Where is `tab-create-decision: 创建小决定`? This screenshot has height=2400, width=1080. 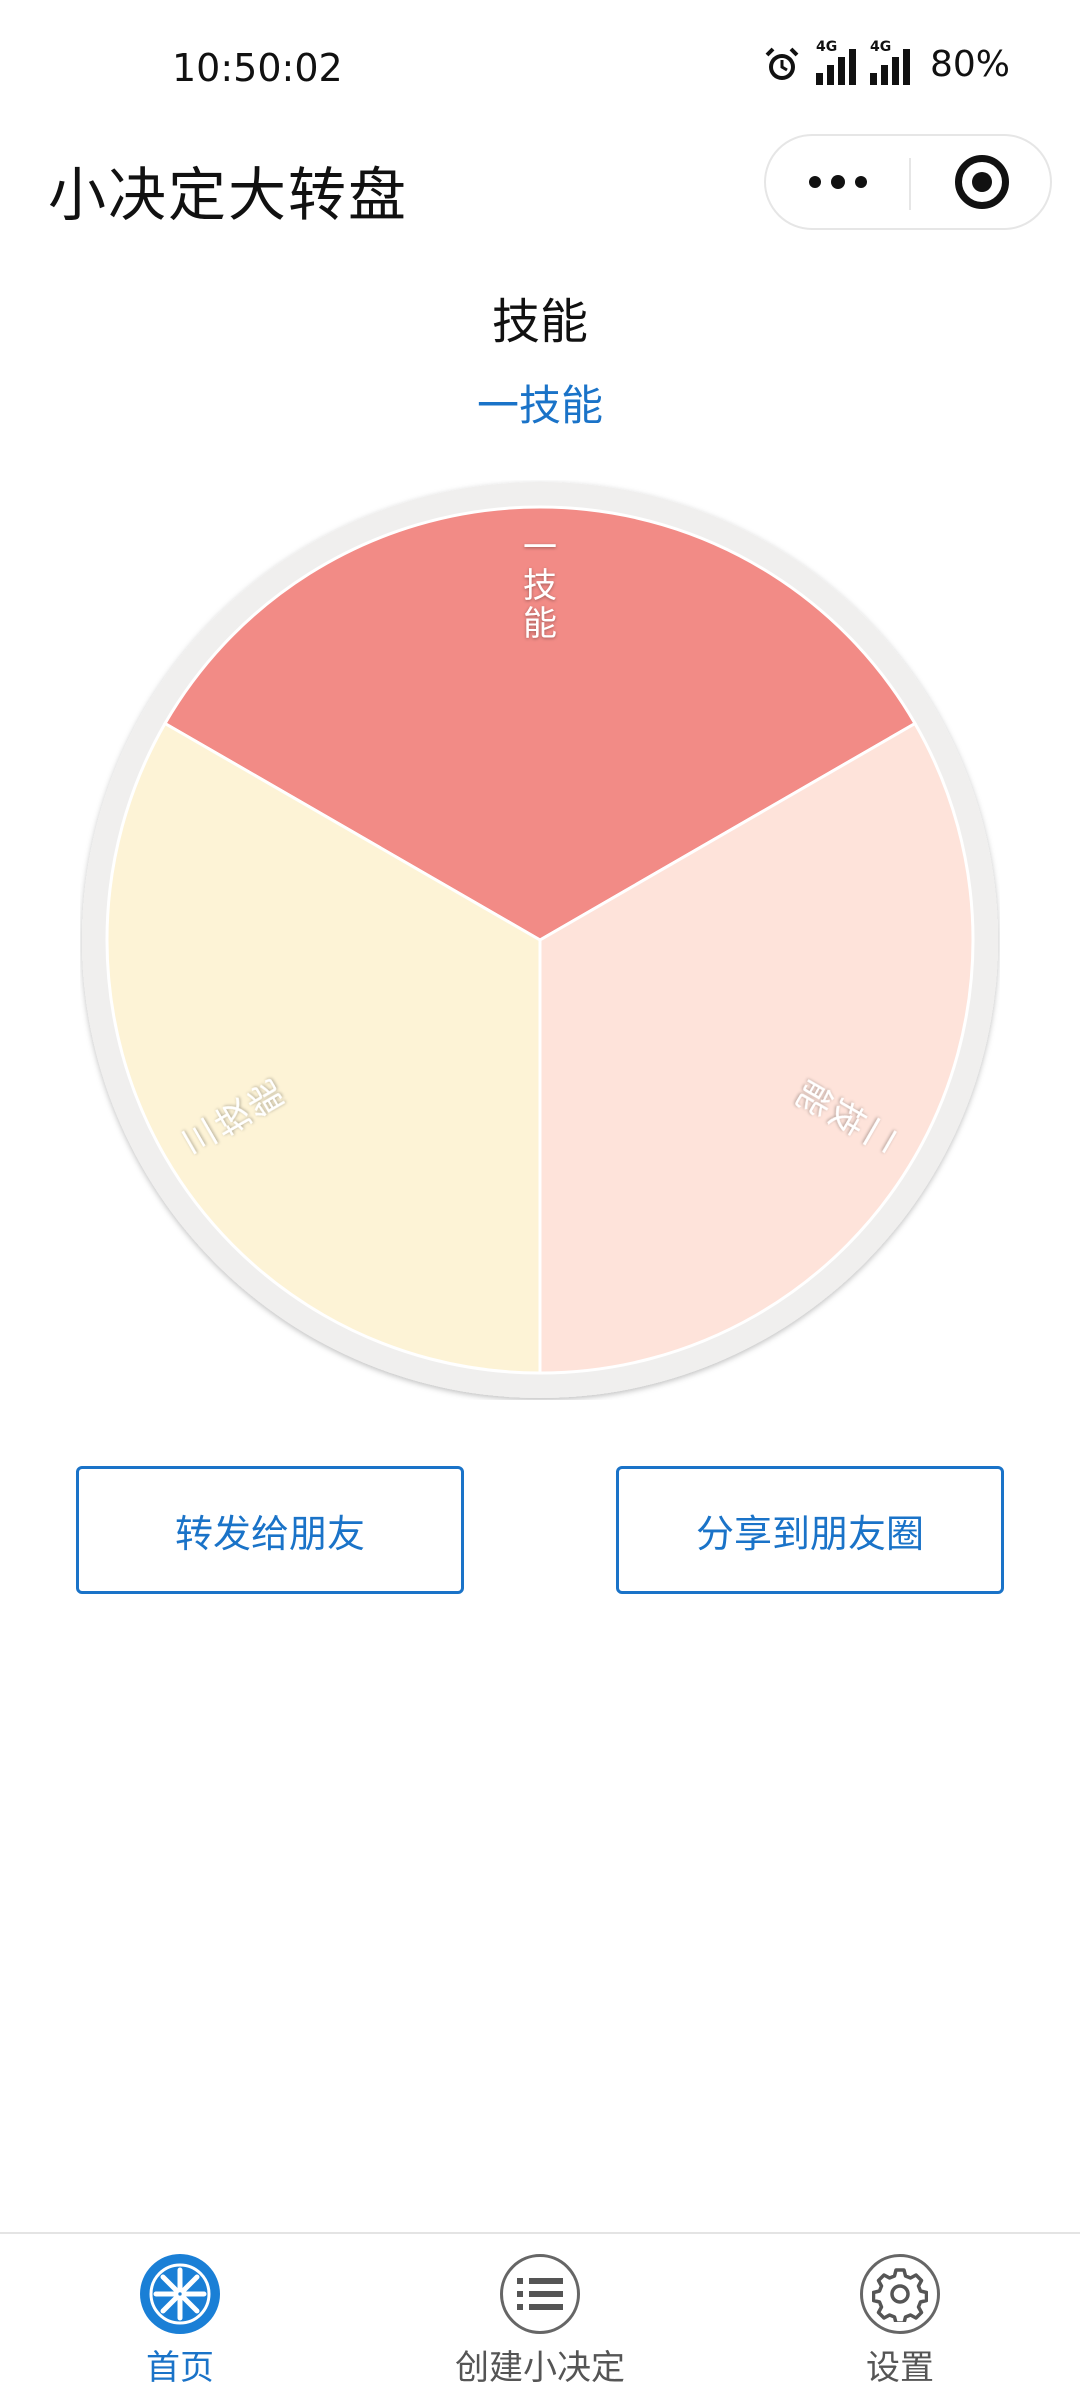 tab-create-decision: 创建小决定 is located at coordinates (540, 2321).